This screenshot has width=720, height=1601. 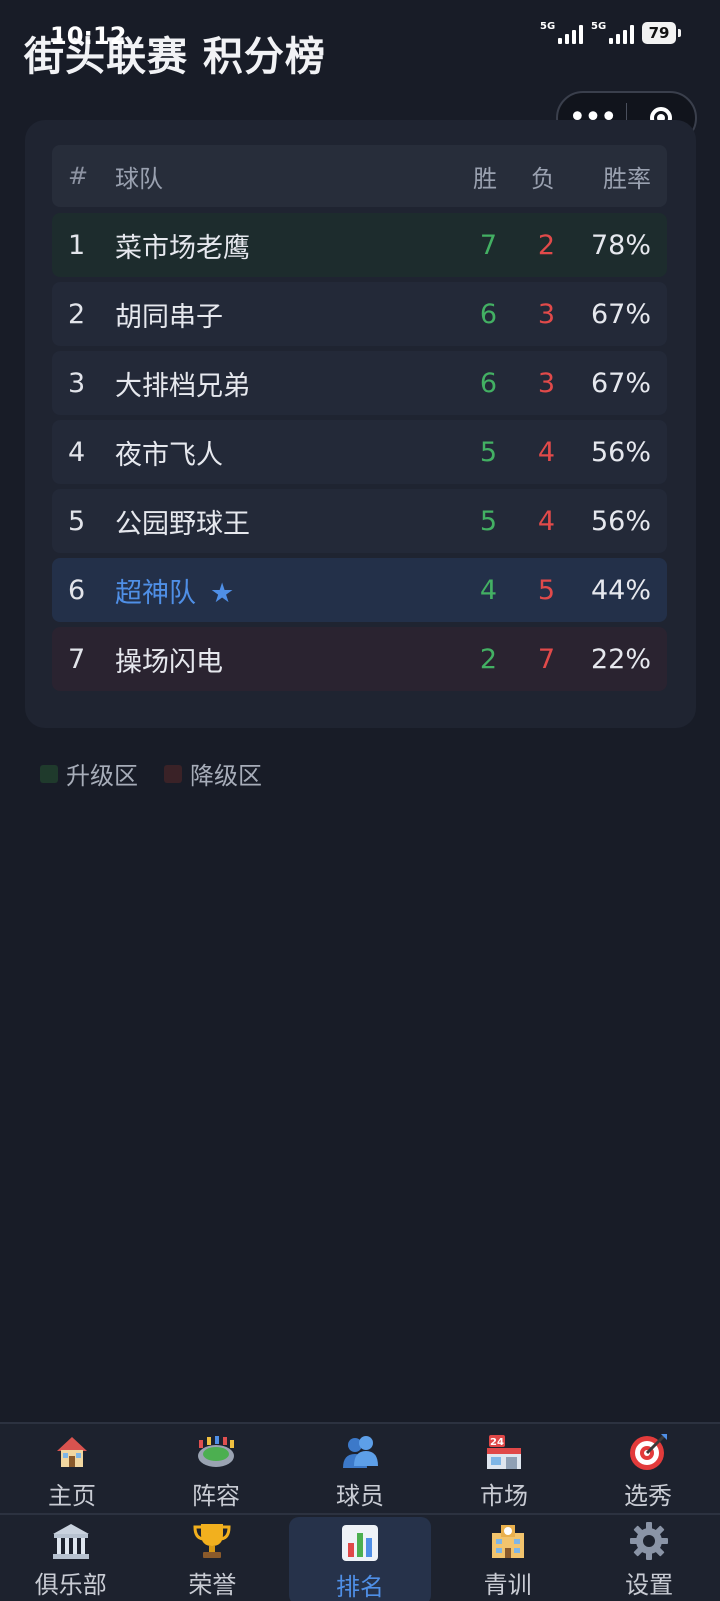 What do you see at coordinates (548, 26) in the screenshot?
I see `network-type-1: 5G` at bounding box center [548, 26].